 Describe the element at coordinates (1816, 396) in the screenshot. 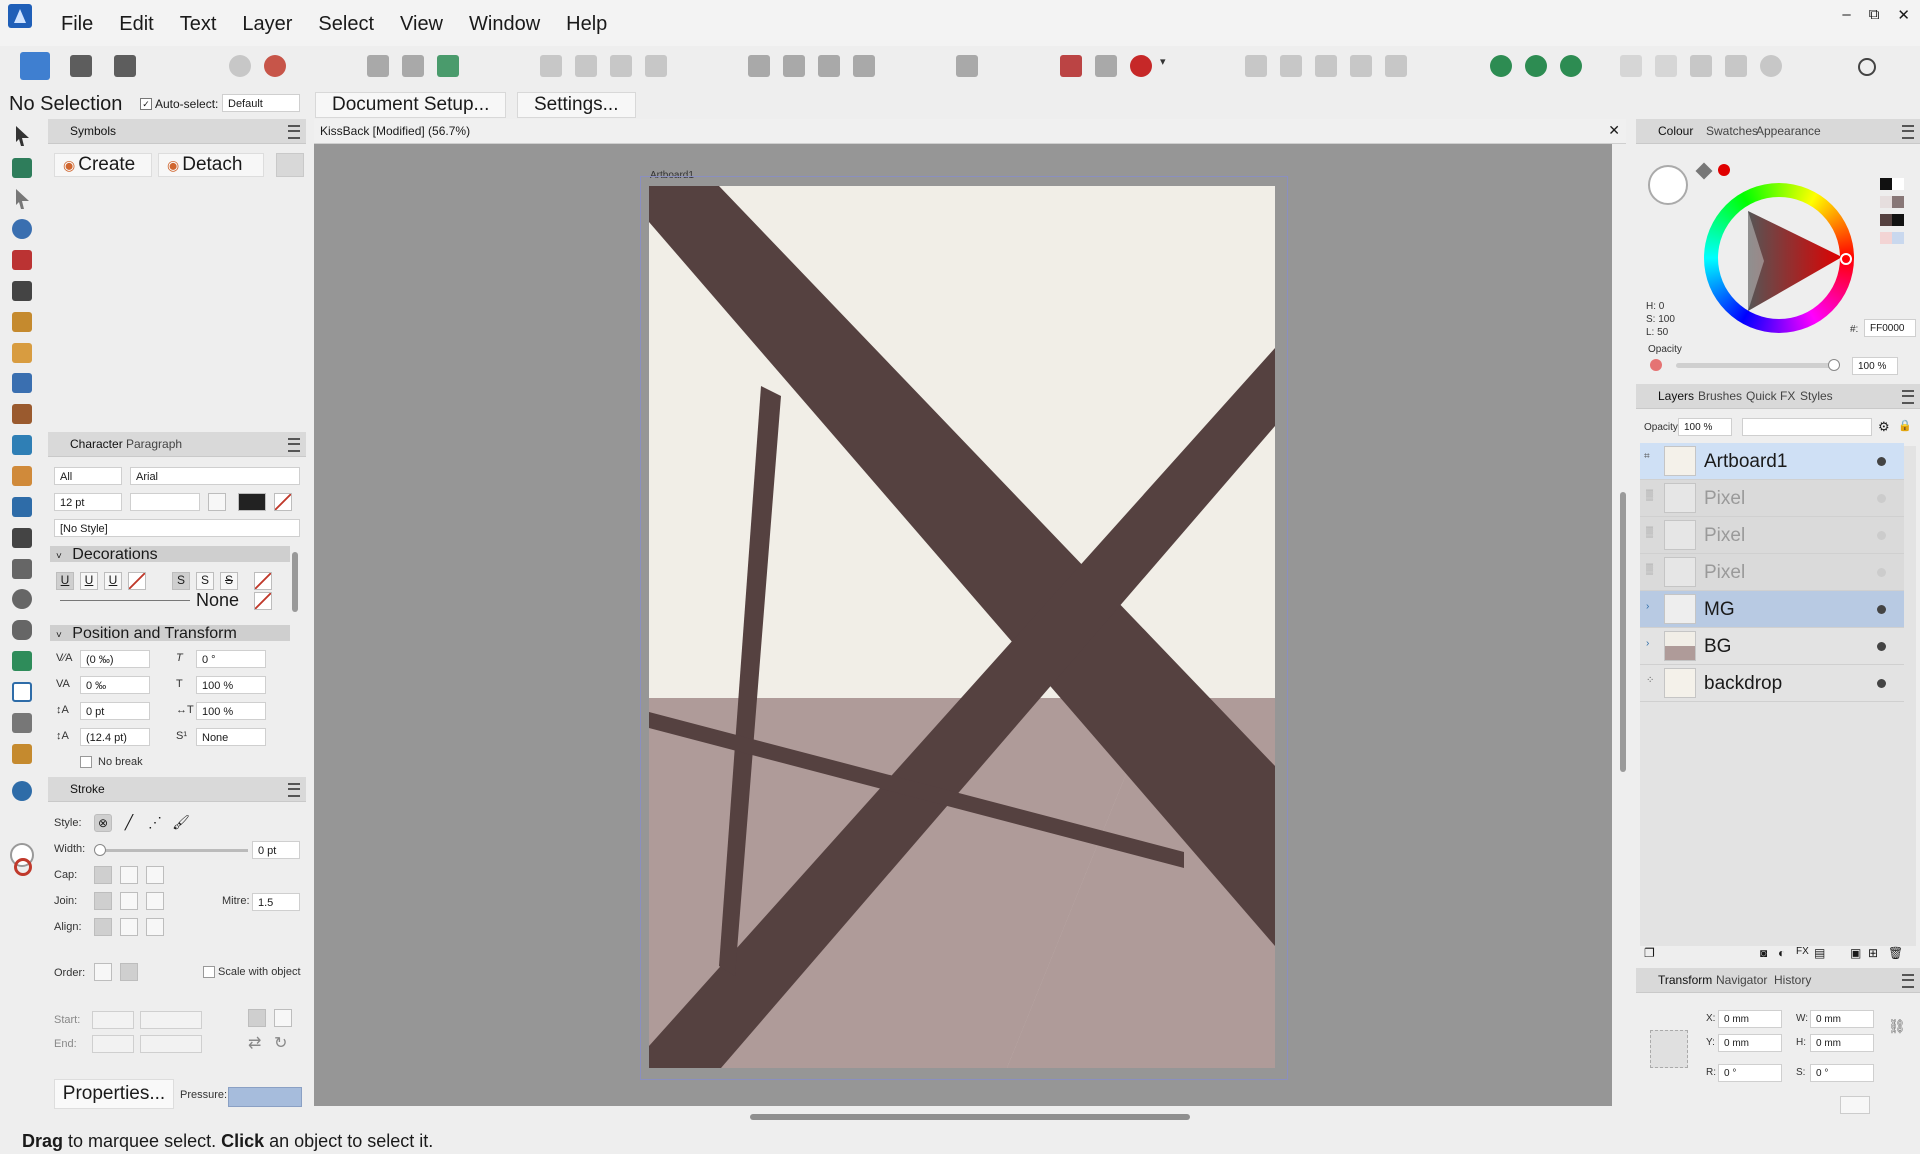

I see `tab-styles: Styles` at that location.